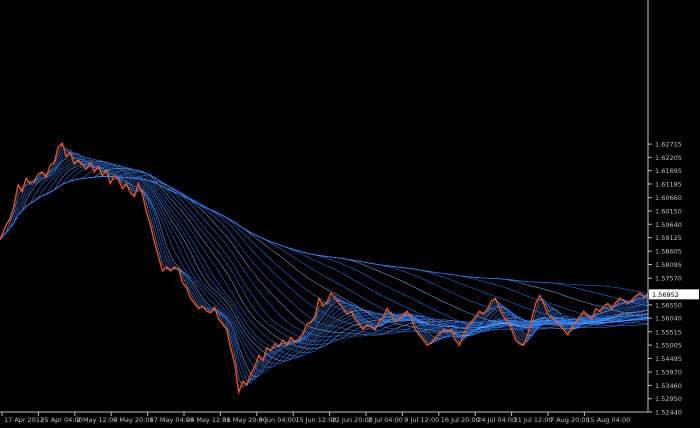  I want to click on y-tick-label: 1.52440, so click(668, 413).